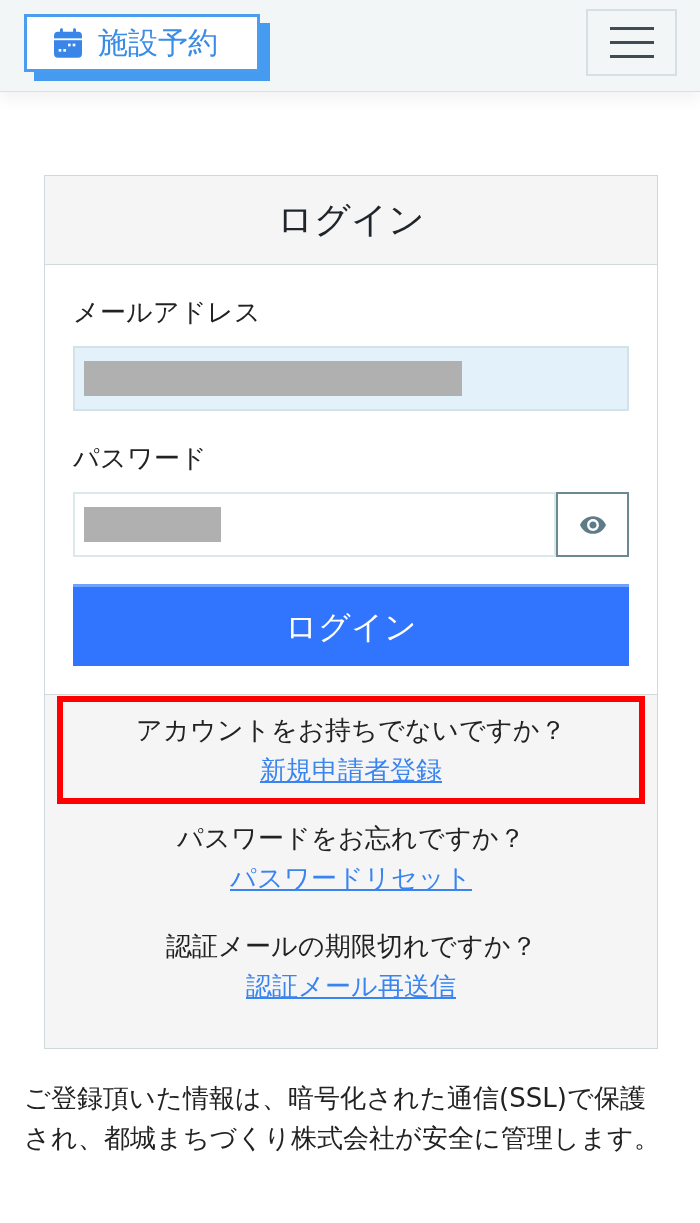 The width and height of the screenshot is (700, 1223). I want to click on logo-text: 施設予約, so click(158, 43).